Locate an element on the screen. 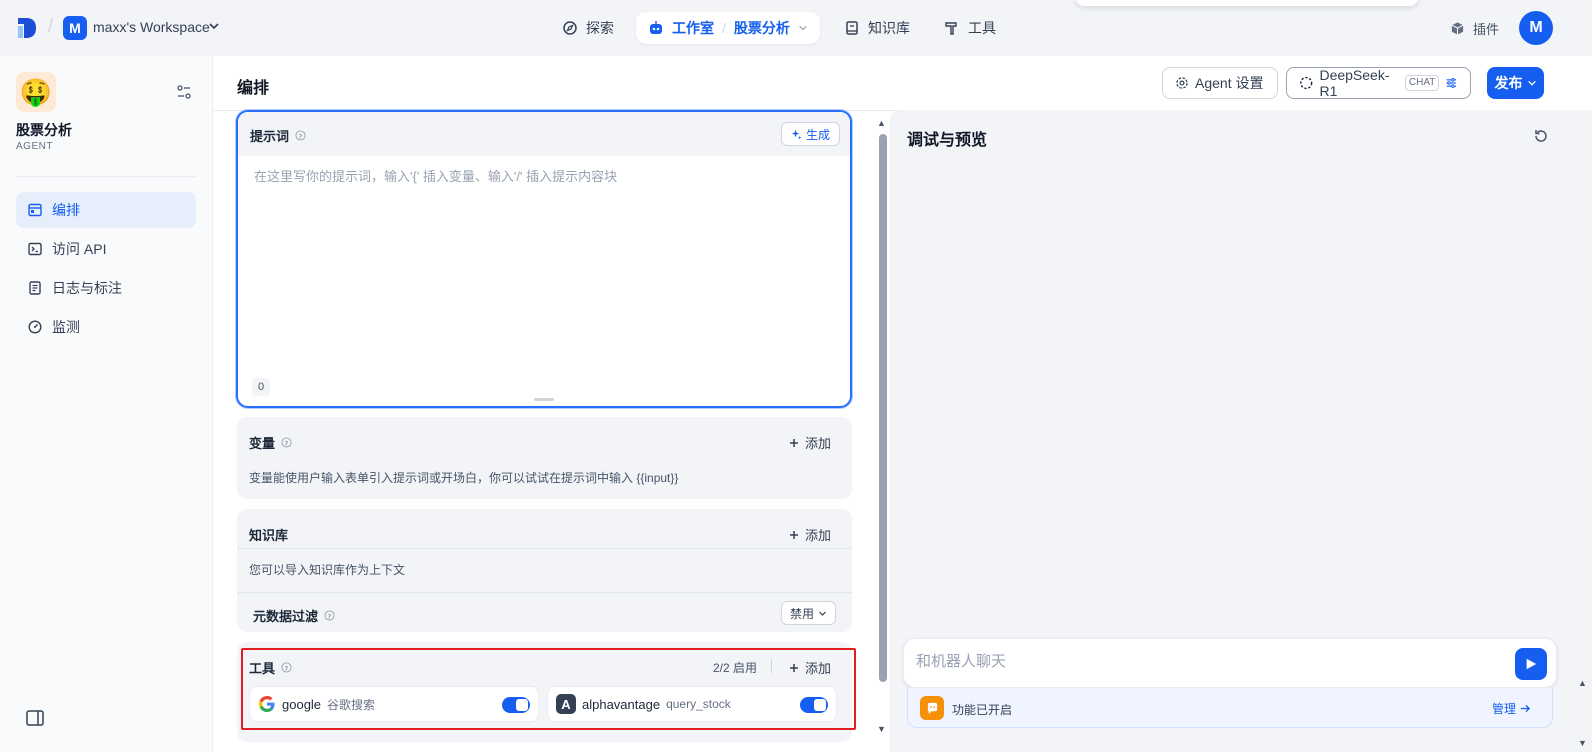  metadata-filter-label: 元数据过滤 is located at coordinates (286, 616).